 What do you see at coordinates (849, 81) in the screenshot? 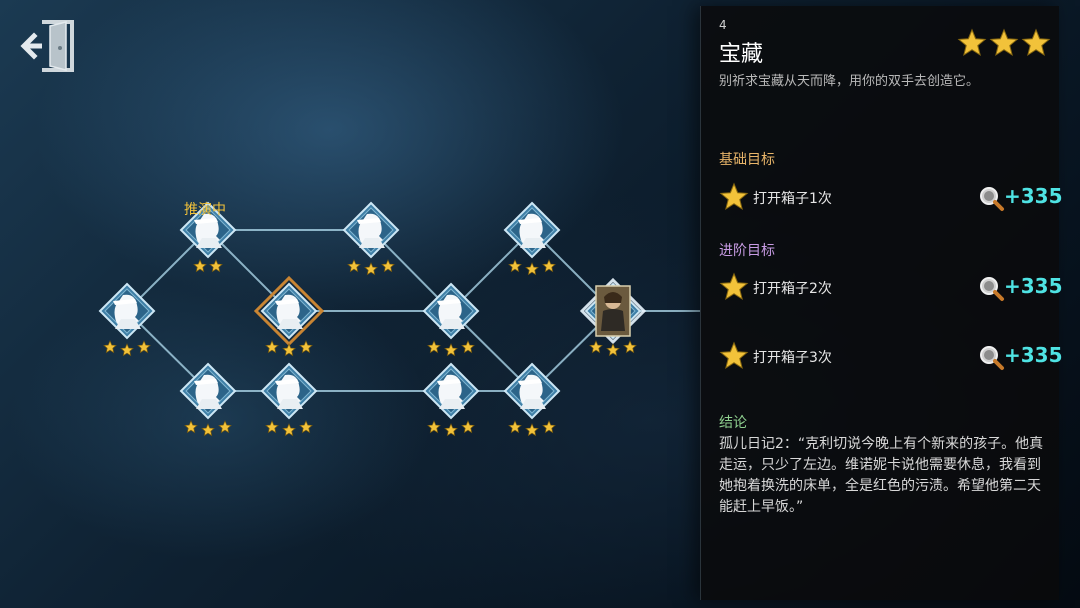
I see `chapter-description: 别祈求宝藏从天而降，用你的双手去创造它。` at bounding box center [849, 81].